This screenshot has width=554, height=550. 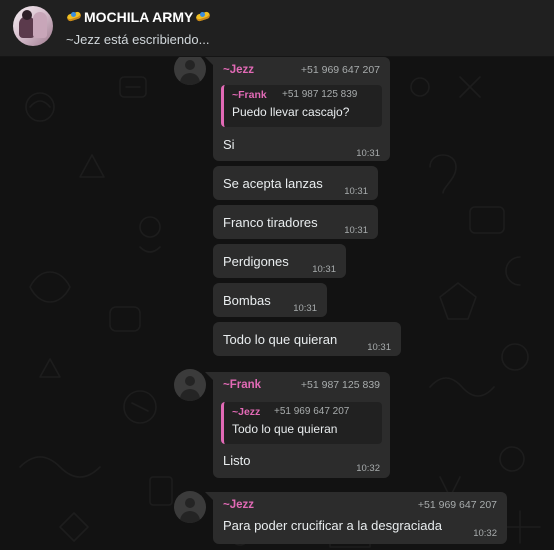 I want to click on message-text: Franco tiradores, so click(x=270, y=222).